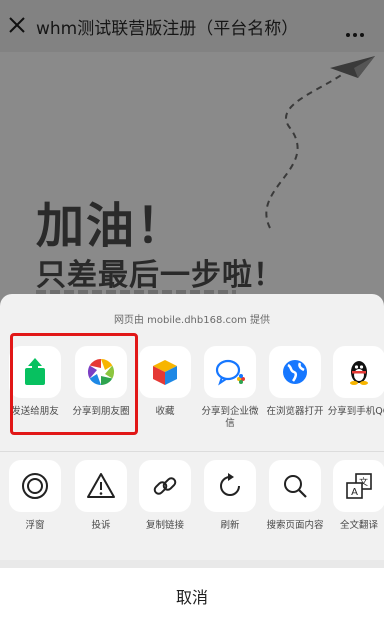 The image size is (384, 620). Describe the element at coordinates (17, 25) in the screenshot. I see `close-icon` at that location.